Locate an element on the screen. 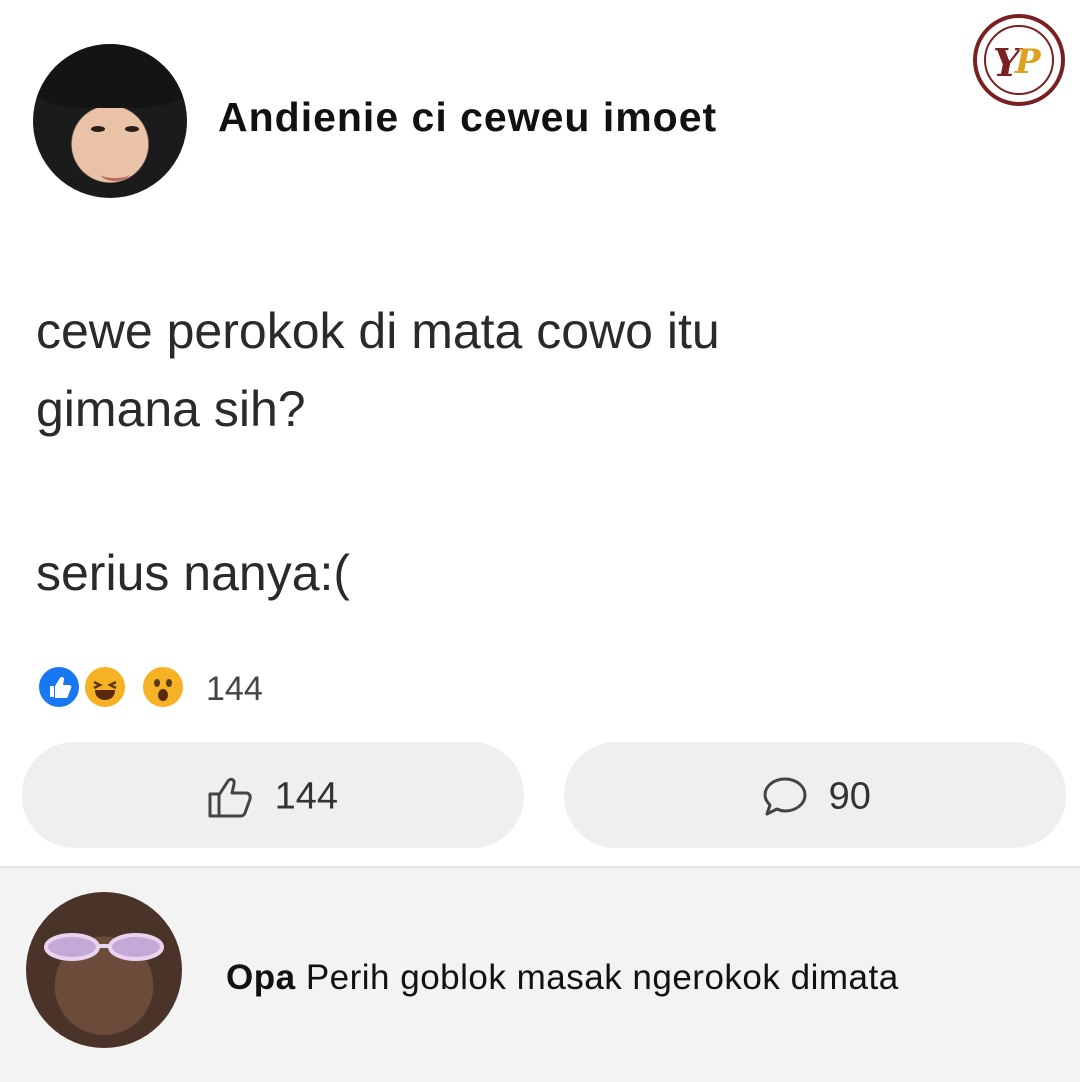  comment-author: Opa is located at coordinates (261, 977).